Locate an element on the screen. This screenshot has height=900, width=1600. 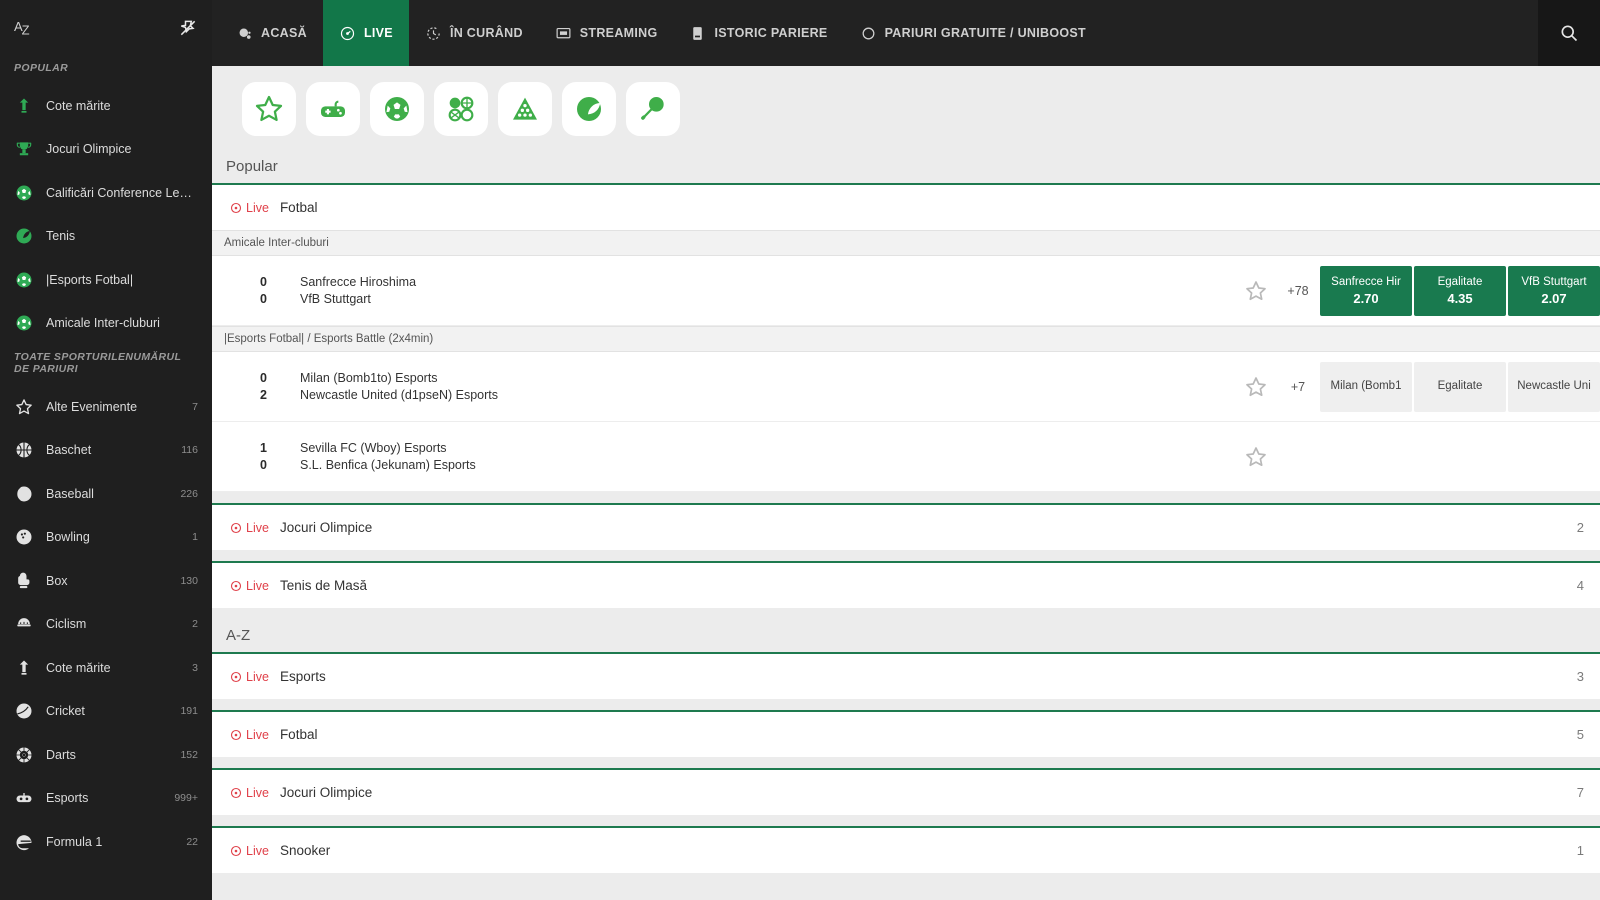
sidebar-item-label: Alte Evenimente is located at coordinates (92, 406).